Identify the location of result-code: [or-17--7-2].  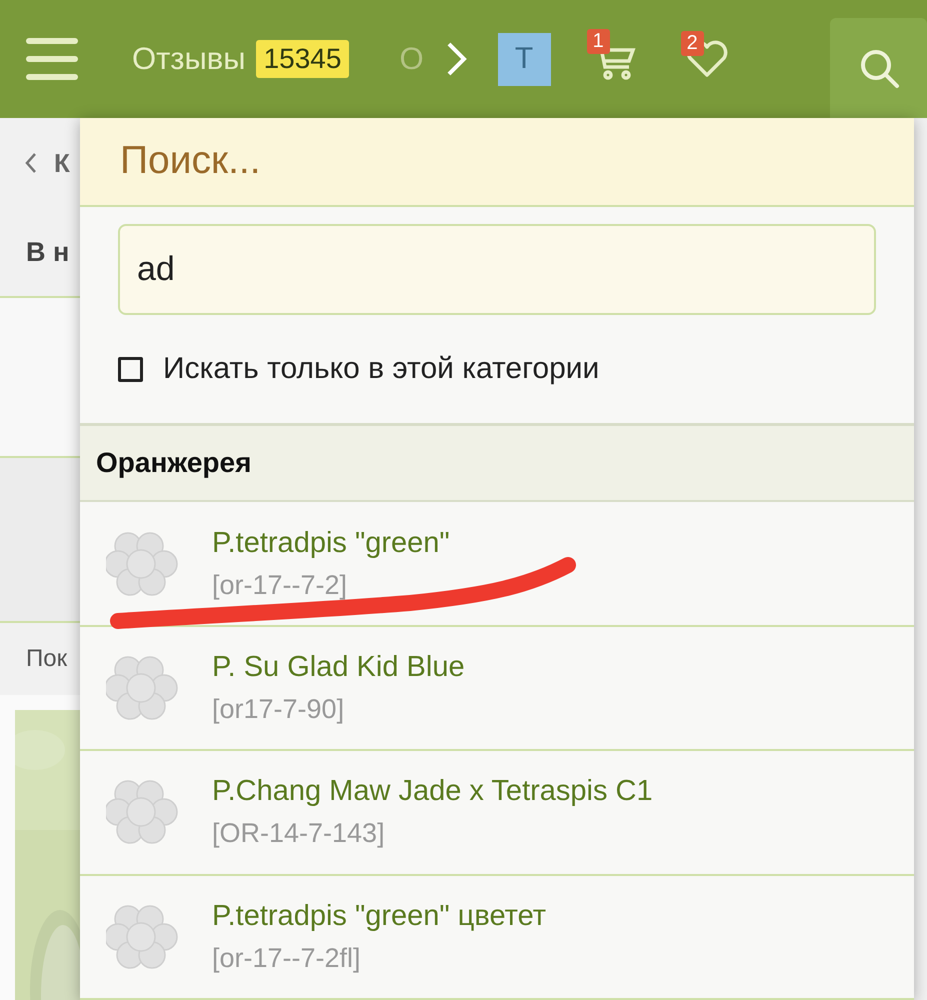
(280, 585).